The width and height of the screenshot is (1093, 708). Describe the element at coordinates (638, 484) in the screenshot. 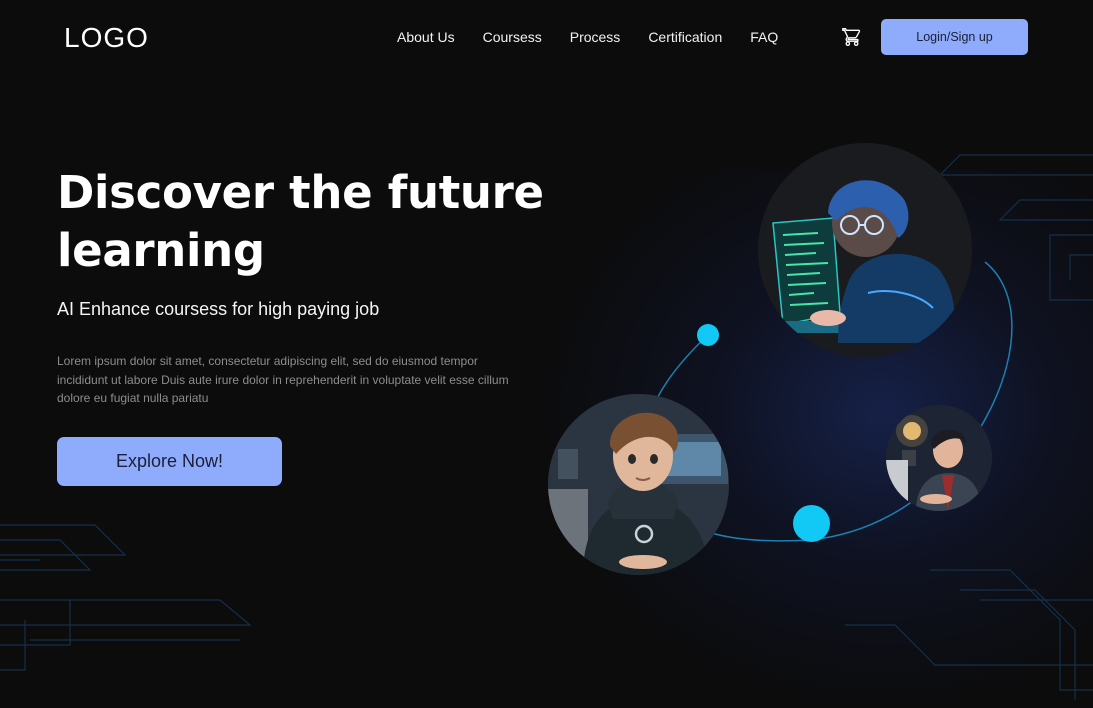

I see `avatar-hoodie-student` at that location.